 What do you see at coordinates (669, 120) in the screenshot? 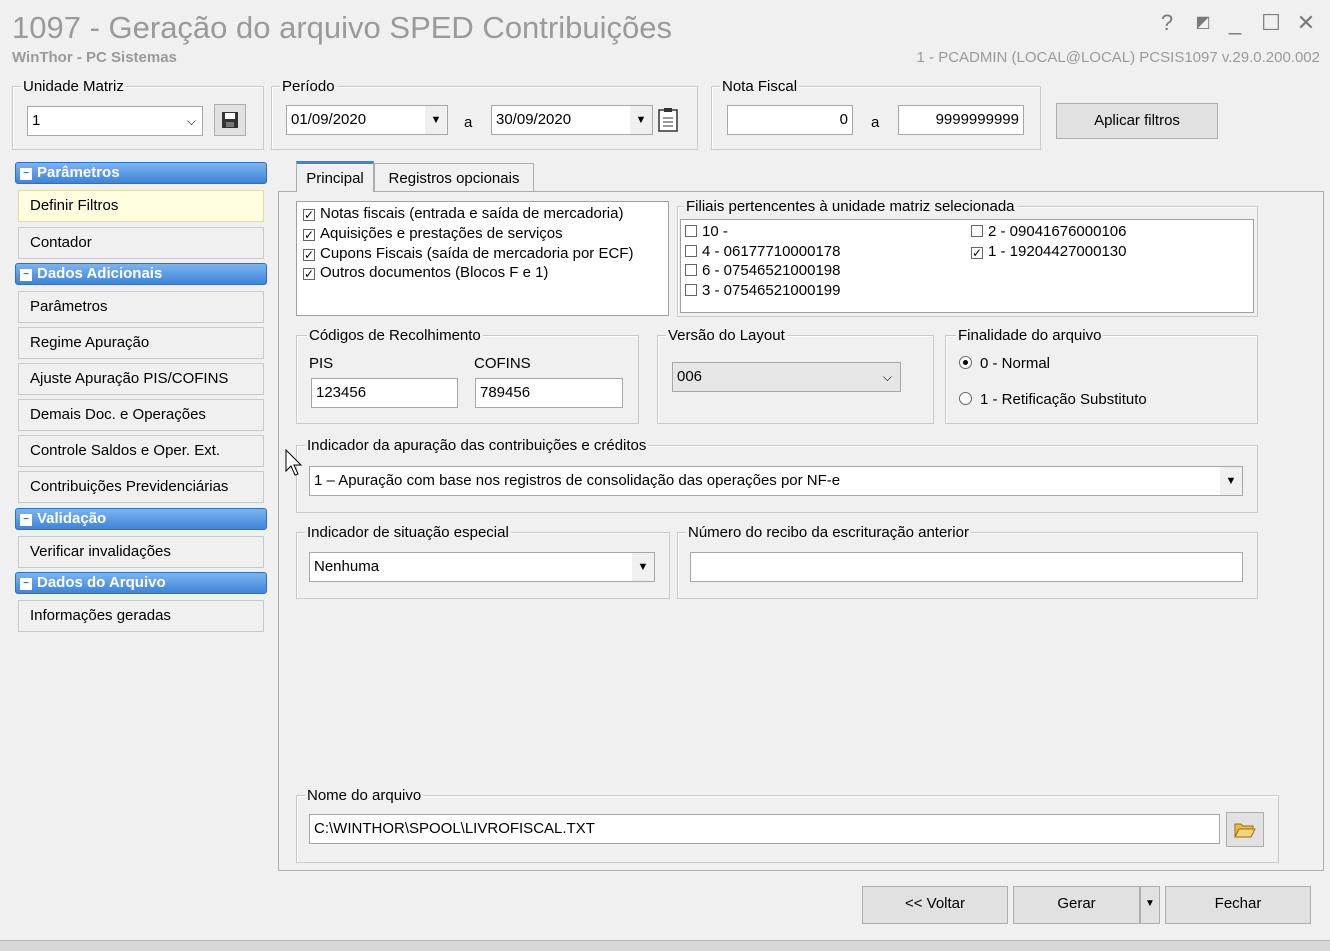
I see `calendar-icon` at bounding box center [669, 120].